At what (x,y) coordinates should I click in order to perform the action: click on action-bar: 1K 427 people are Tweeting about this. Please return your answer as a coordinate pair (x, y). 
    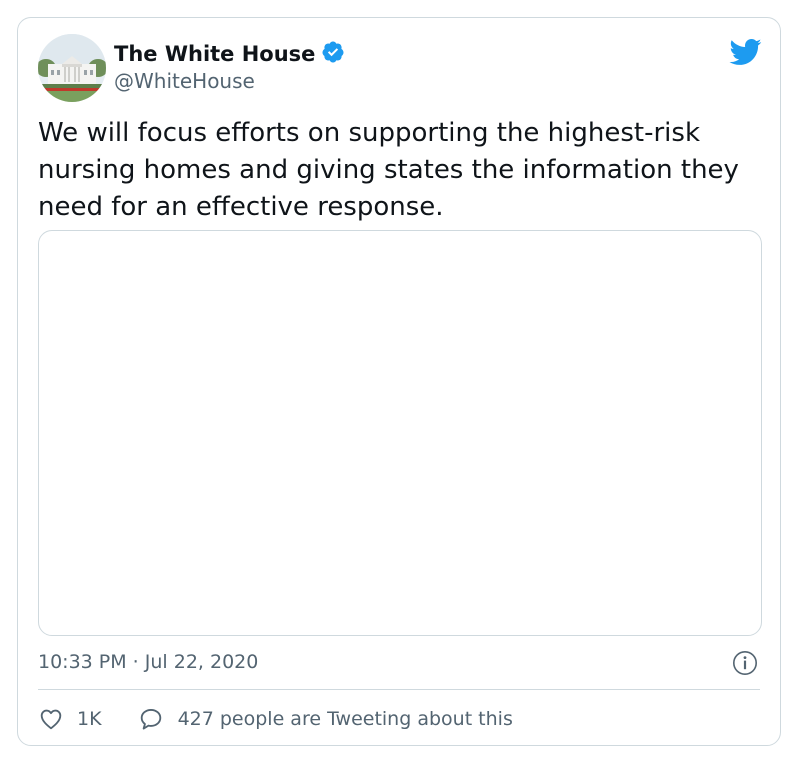
    Looking at the image, I should click on (275, 719).